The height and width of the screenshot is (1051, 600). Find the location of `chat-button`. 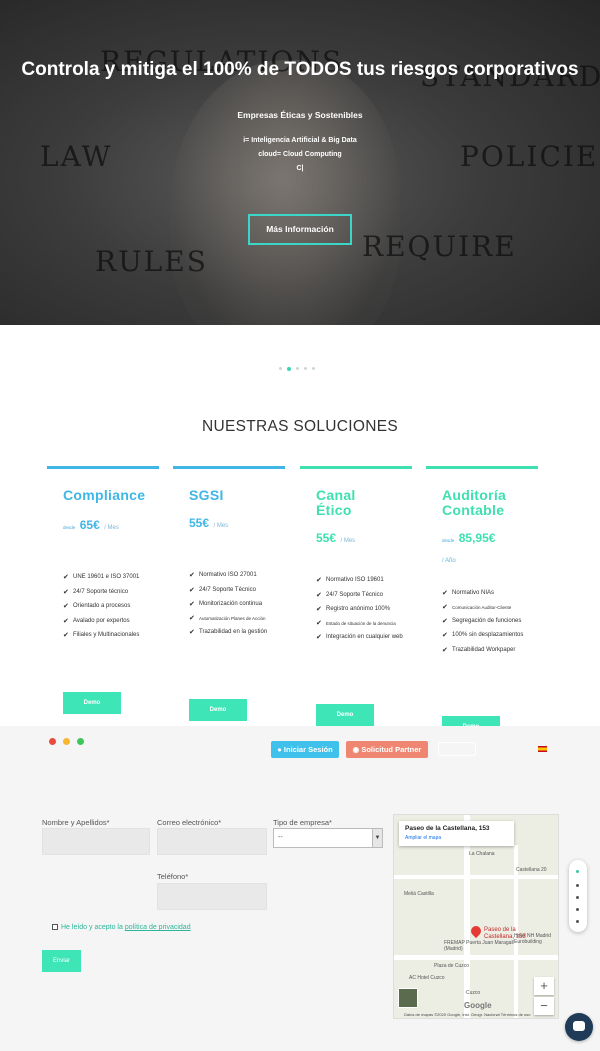

chat-button is located at coordinates (579, 1027).